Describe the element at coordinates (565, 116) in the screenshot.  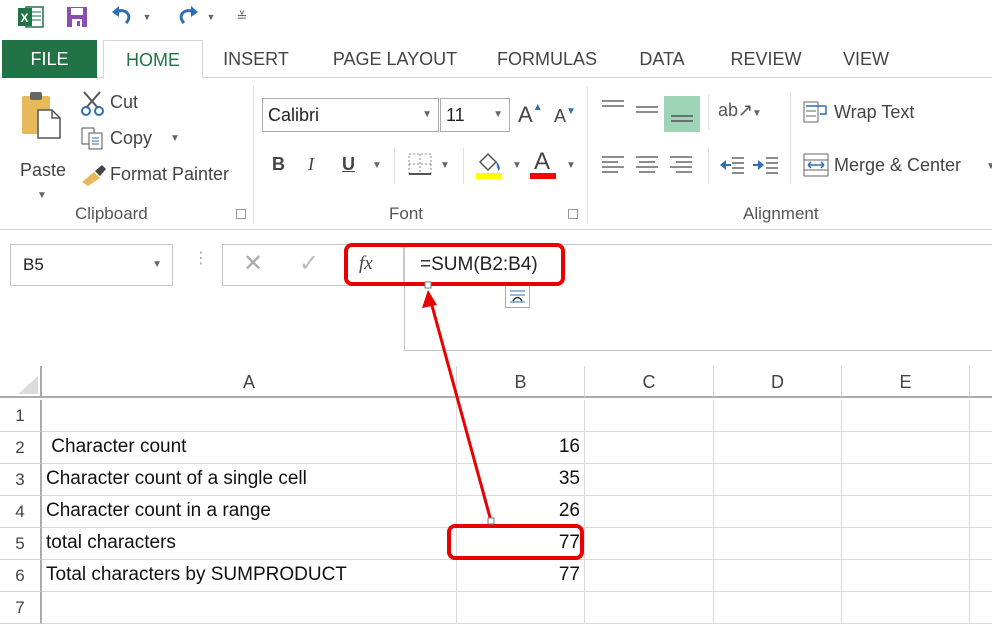
I see `decrease-font-size-icon: A▼` at that location.